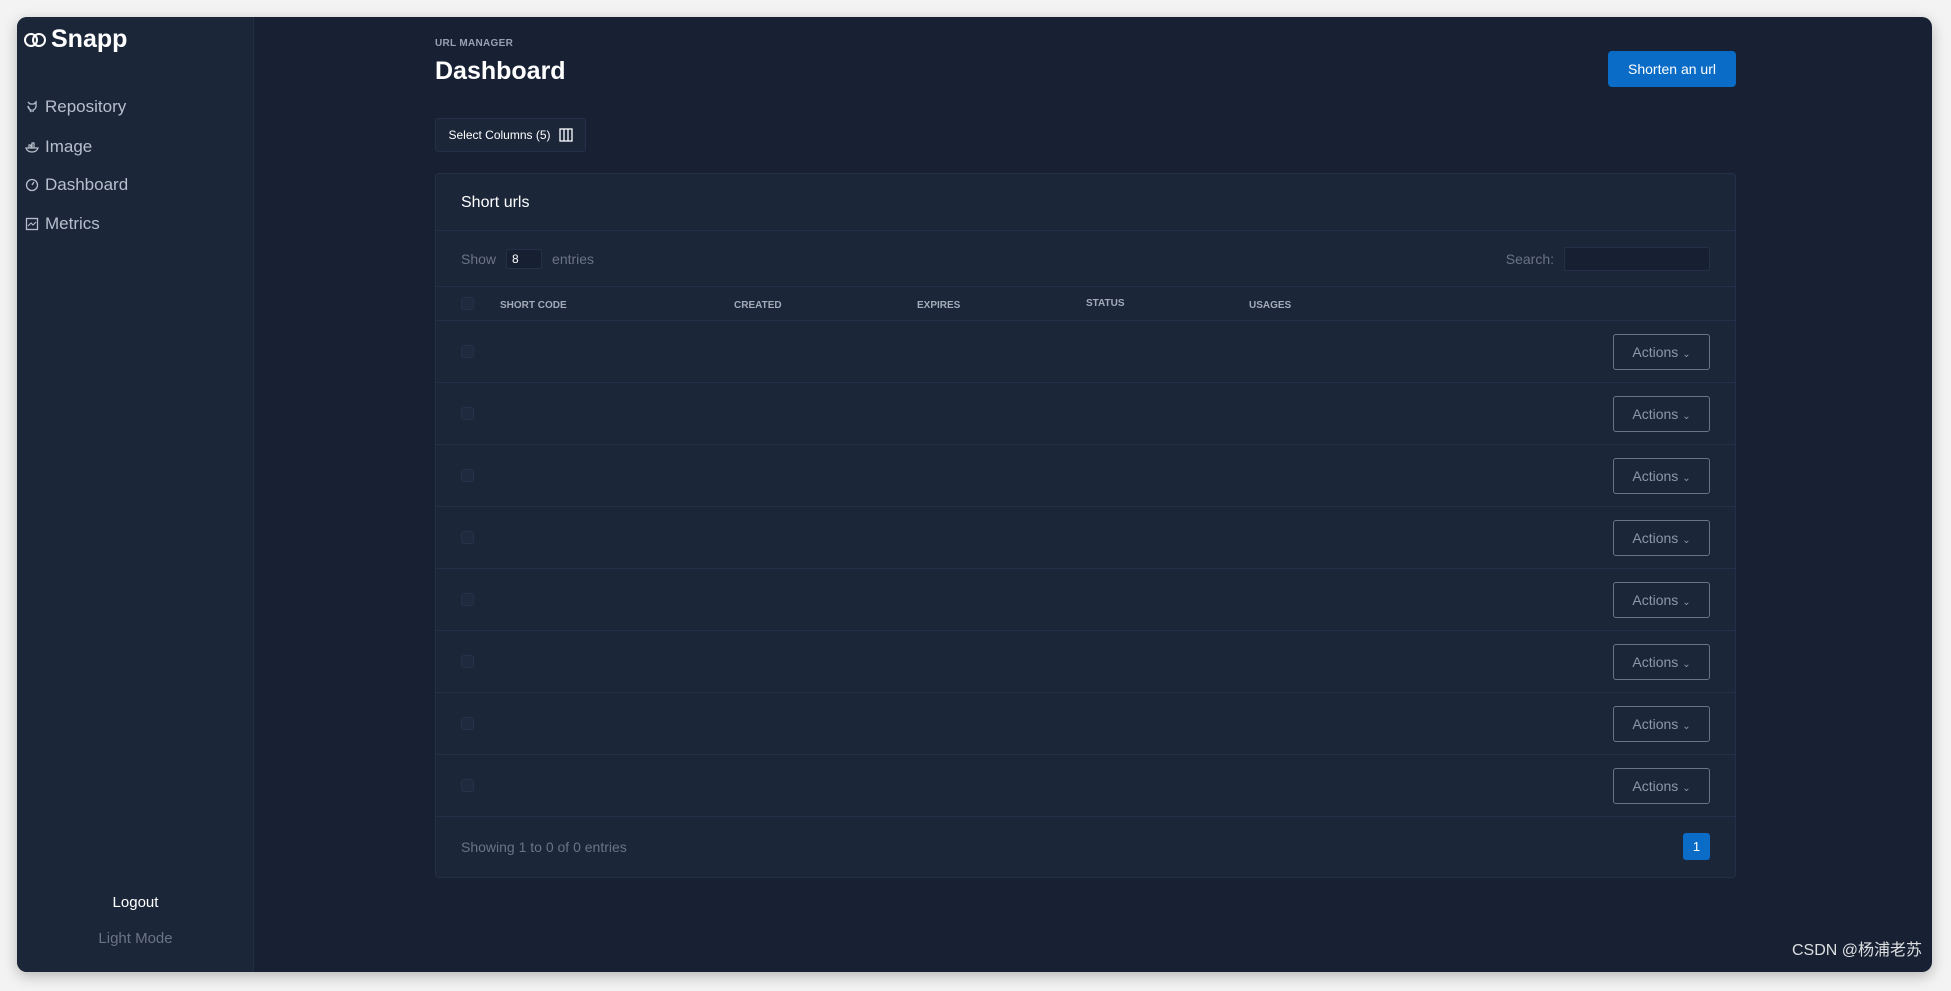 This screenshot has width=1951, height=991. What do you see at coordinates (1085, 202) in the screenshot?
I see `card-title: Short urls` at bounding box center [1085, 202].